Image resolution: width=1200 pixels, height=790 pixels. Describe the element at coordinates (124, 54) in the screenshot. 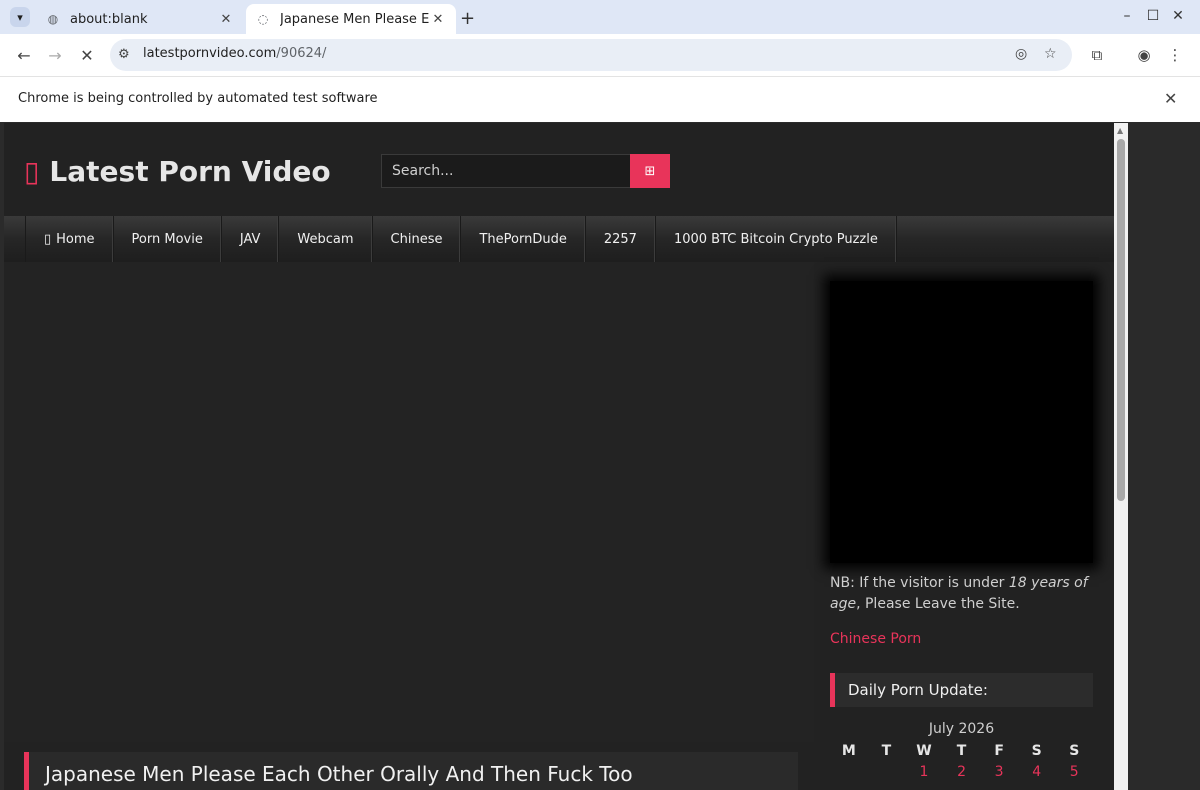

I see `site-info-icon: ⚙` at that location.